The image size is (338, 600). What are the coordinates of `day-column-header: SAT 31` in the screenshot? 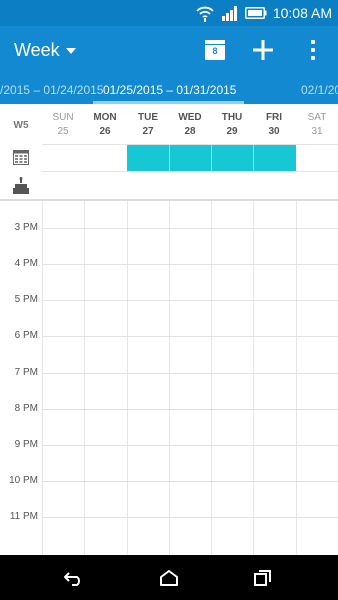 It's located at (317, 125).